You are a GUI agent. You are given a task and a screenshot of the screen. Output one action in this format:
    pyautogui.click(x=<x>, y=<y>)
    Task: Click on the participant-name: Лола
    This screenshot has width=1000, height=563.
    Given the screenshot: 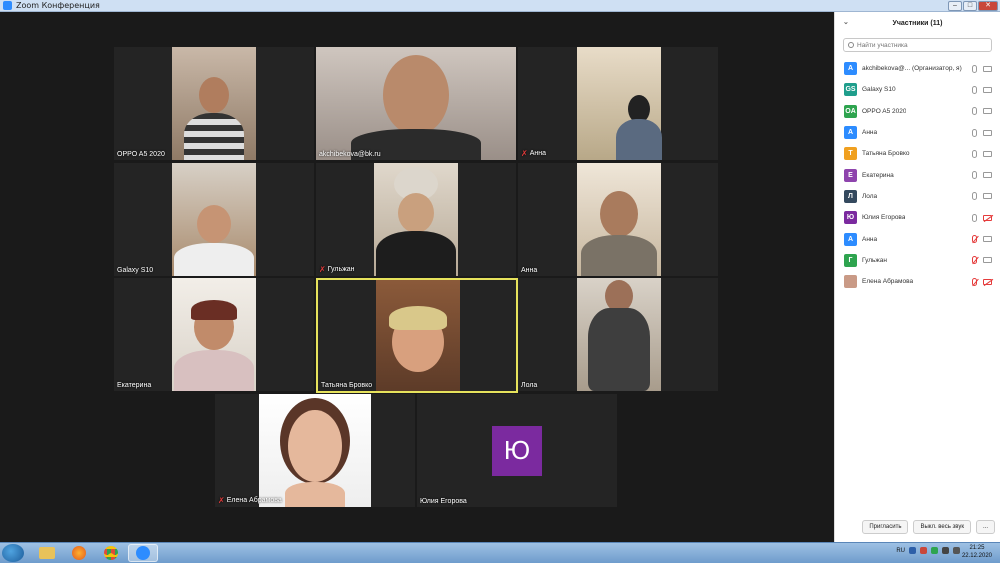 What is the action you would take?
    pyautogui.click(x=870, y=196)
    